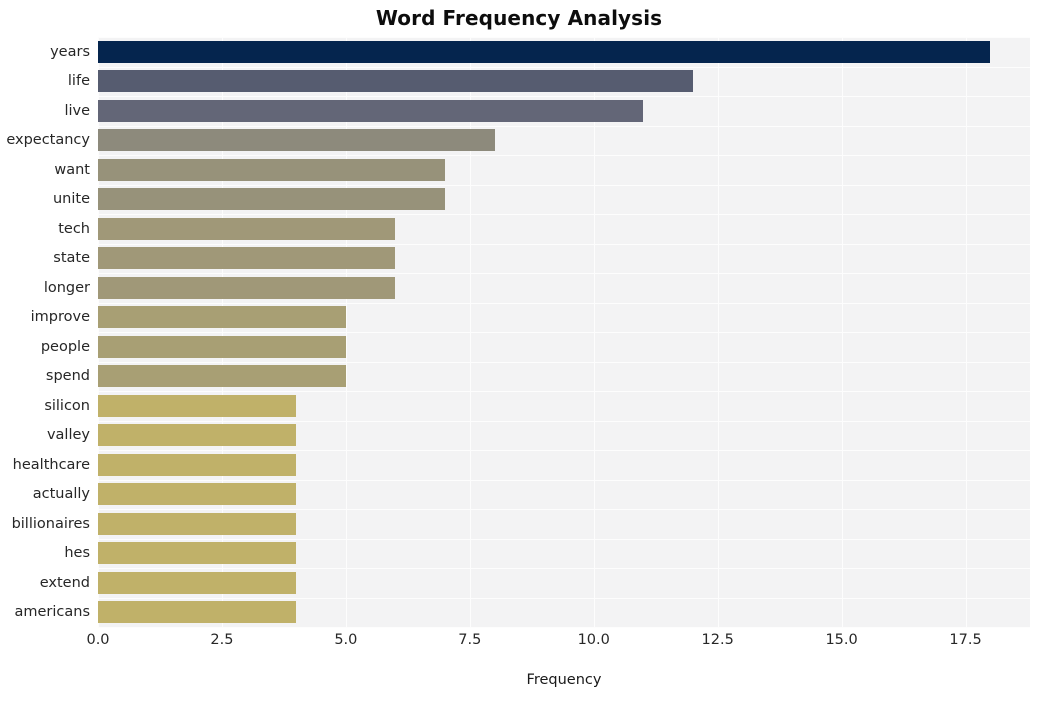 This screenshot has height=701, width=1038. What do you see at coordinates (470, 640) in the screenshot?
I see `x-axis-tick-label: 7.5` at bounding box center [470, 640].